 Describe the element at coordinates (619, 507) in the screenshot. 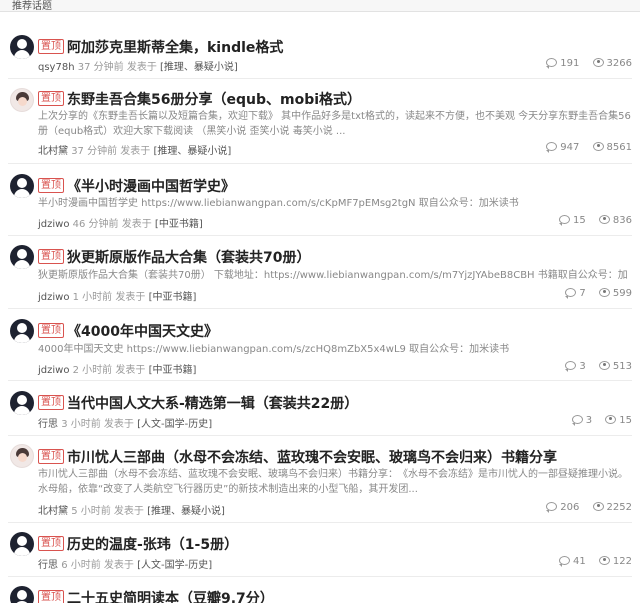

I see `view-count: 2252` at that location.